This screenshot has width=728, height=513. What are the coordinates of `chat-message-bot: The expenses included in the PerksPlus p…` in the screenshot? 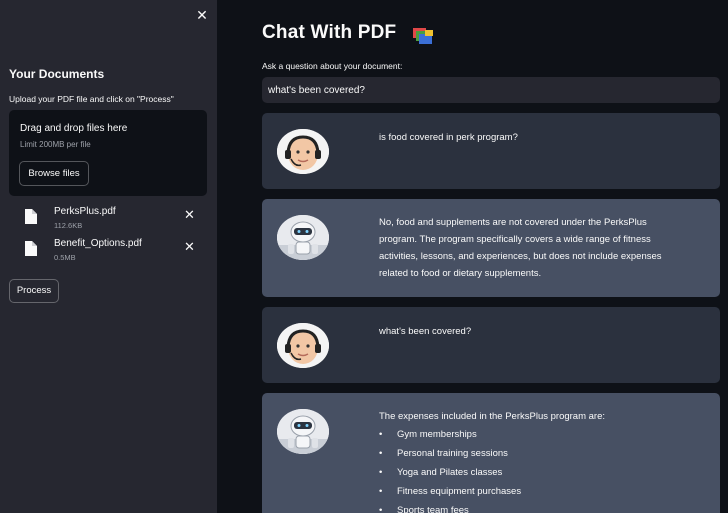 It's located at (491, 453).